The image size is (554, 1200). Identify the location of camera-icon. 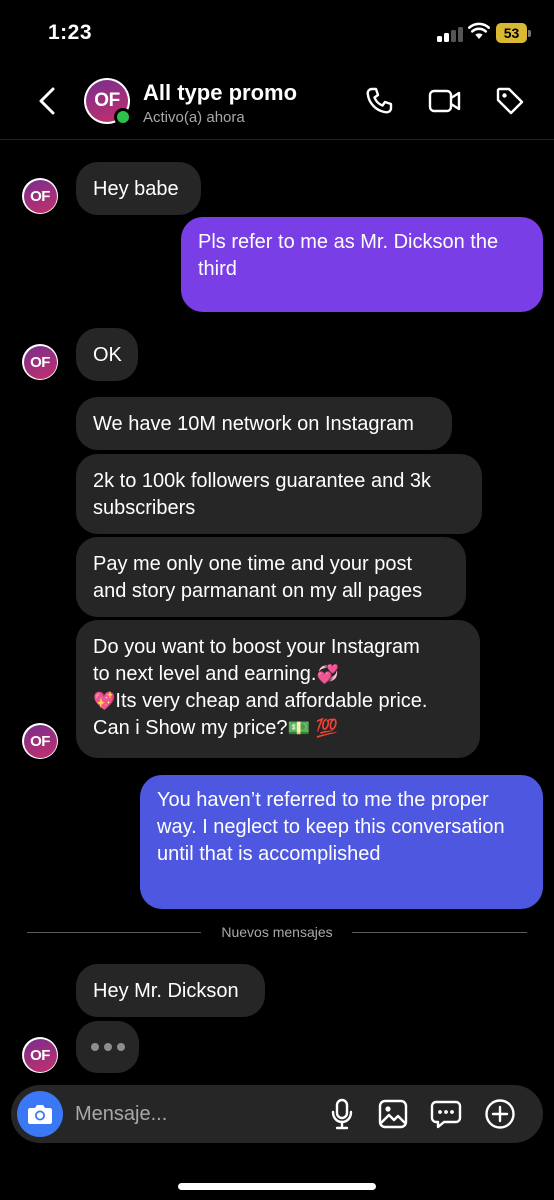
(40, 1114).